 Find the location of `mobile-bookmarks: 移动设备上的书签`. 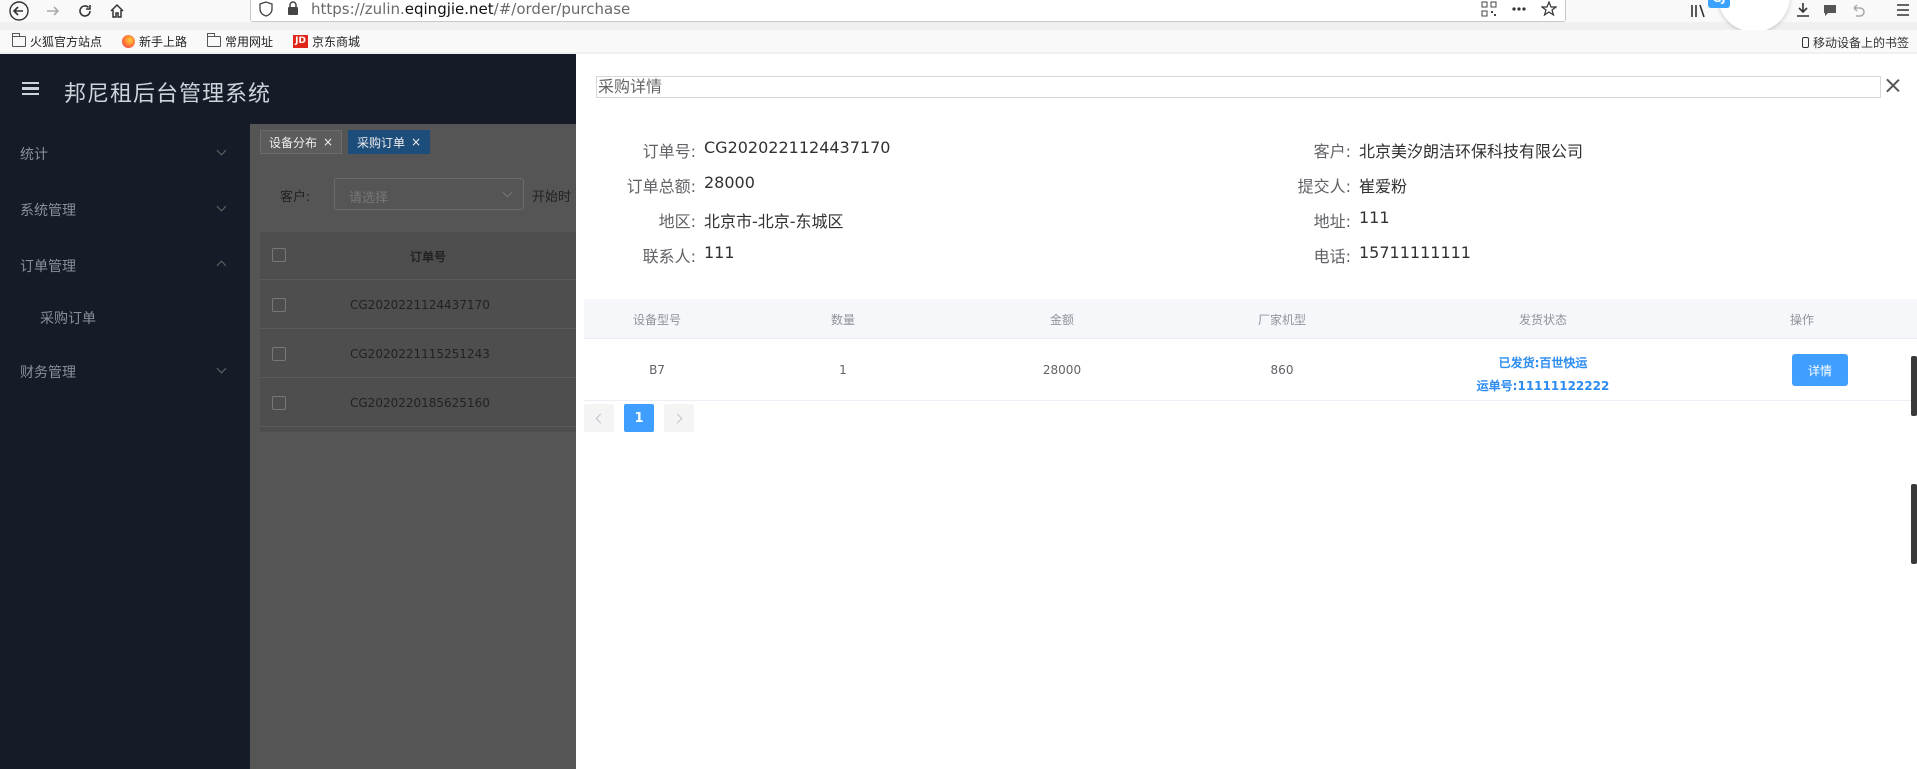

mobile-bookmarks: 移动设备上的书签 is located at coordinates (1855, 42).